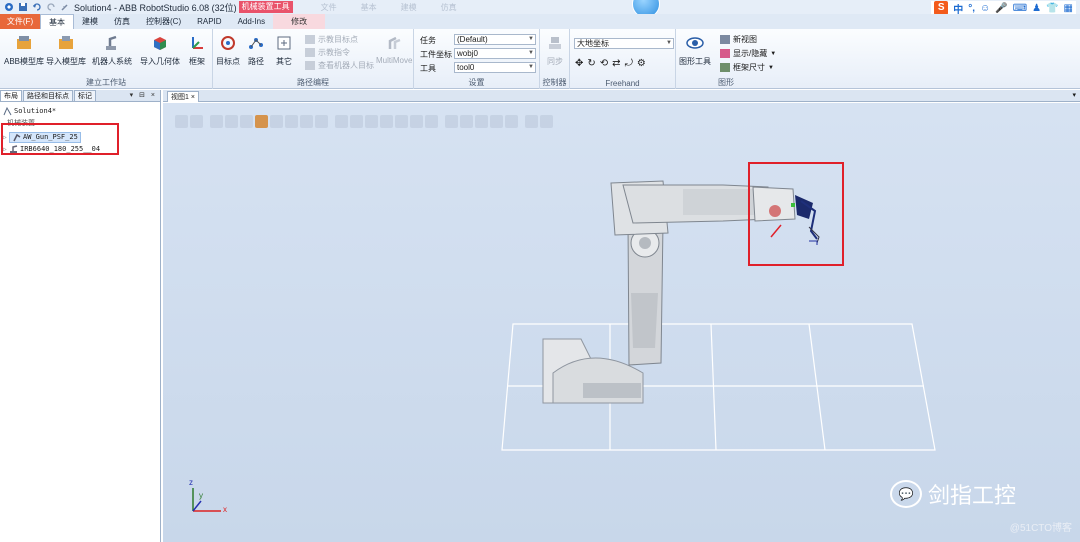  I want to click on multimove-button: MultiMove, so click(394, 49).